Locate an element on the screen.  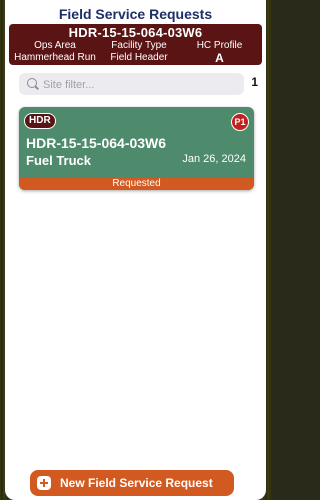
header-labels-row: Ops Area Facility Type HC Profile is located at coordinates (135, 45).